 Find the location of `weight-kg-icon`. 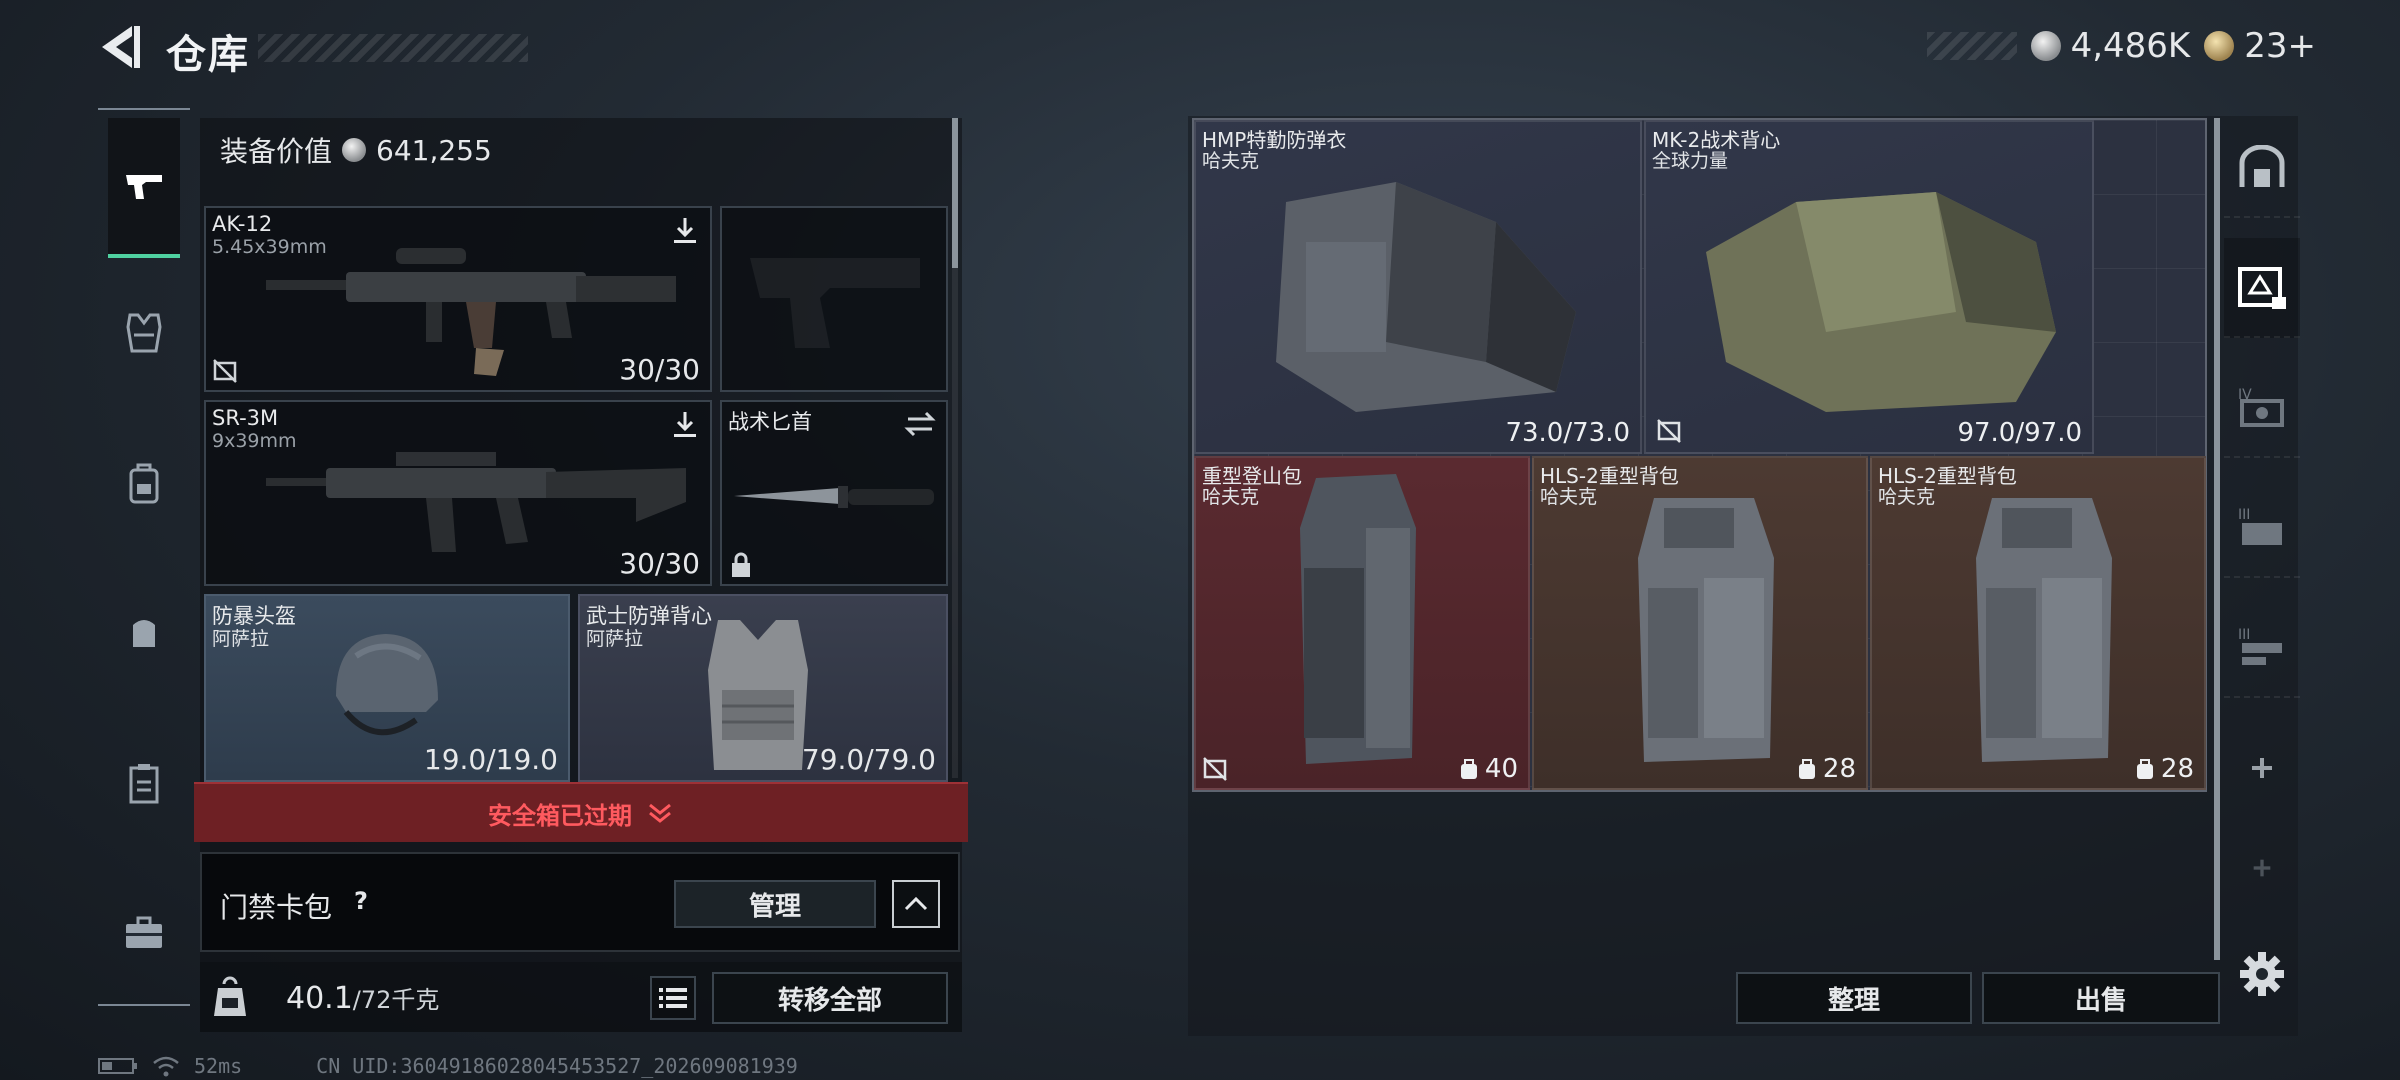

weight-kg-icon is located at coordinates (230, 996).